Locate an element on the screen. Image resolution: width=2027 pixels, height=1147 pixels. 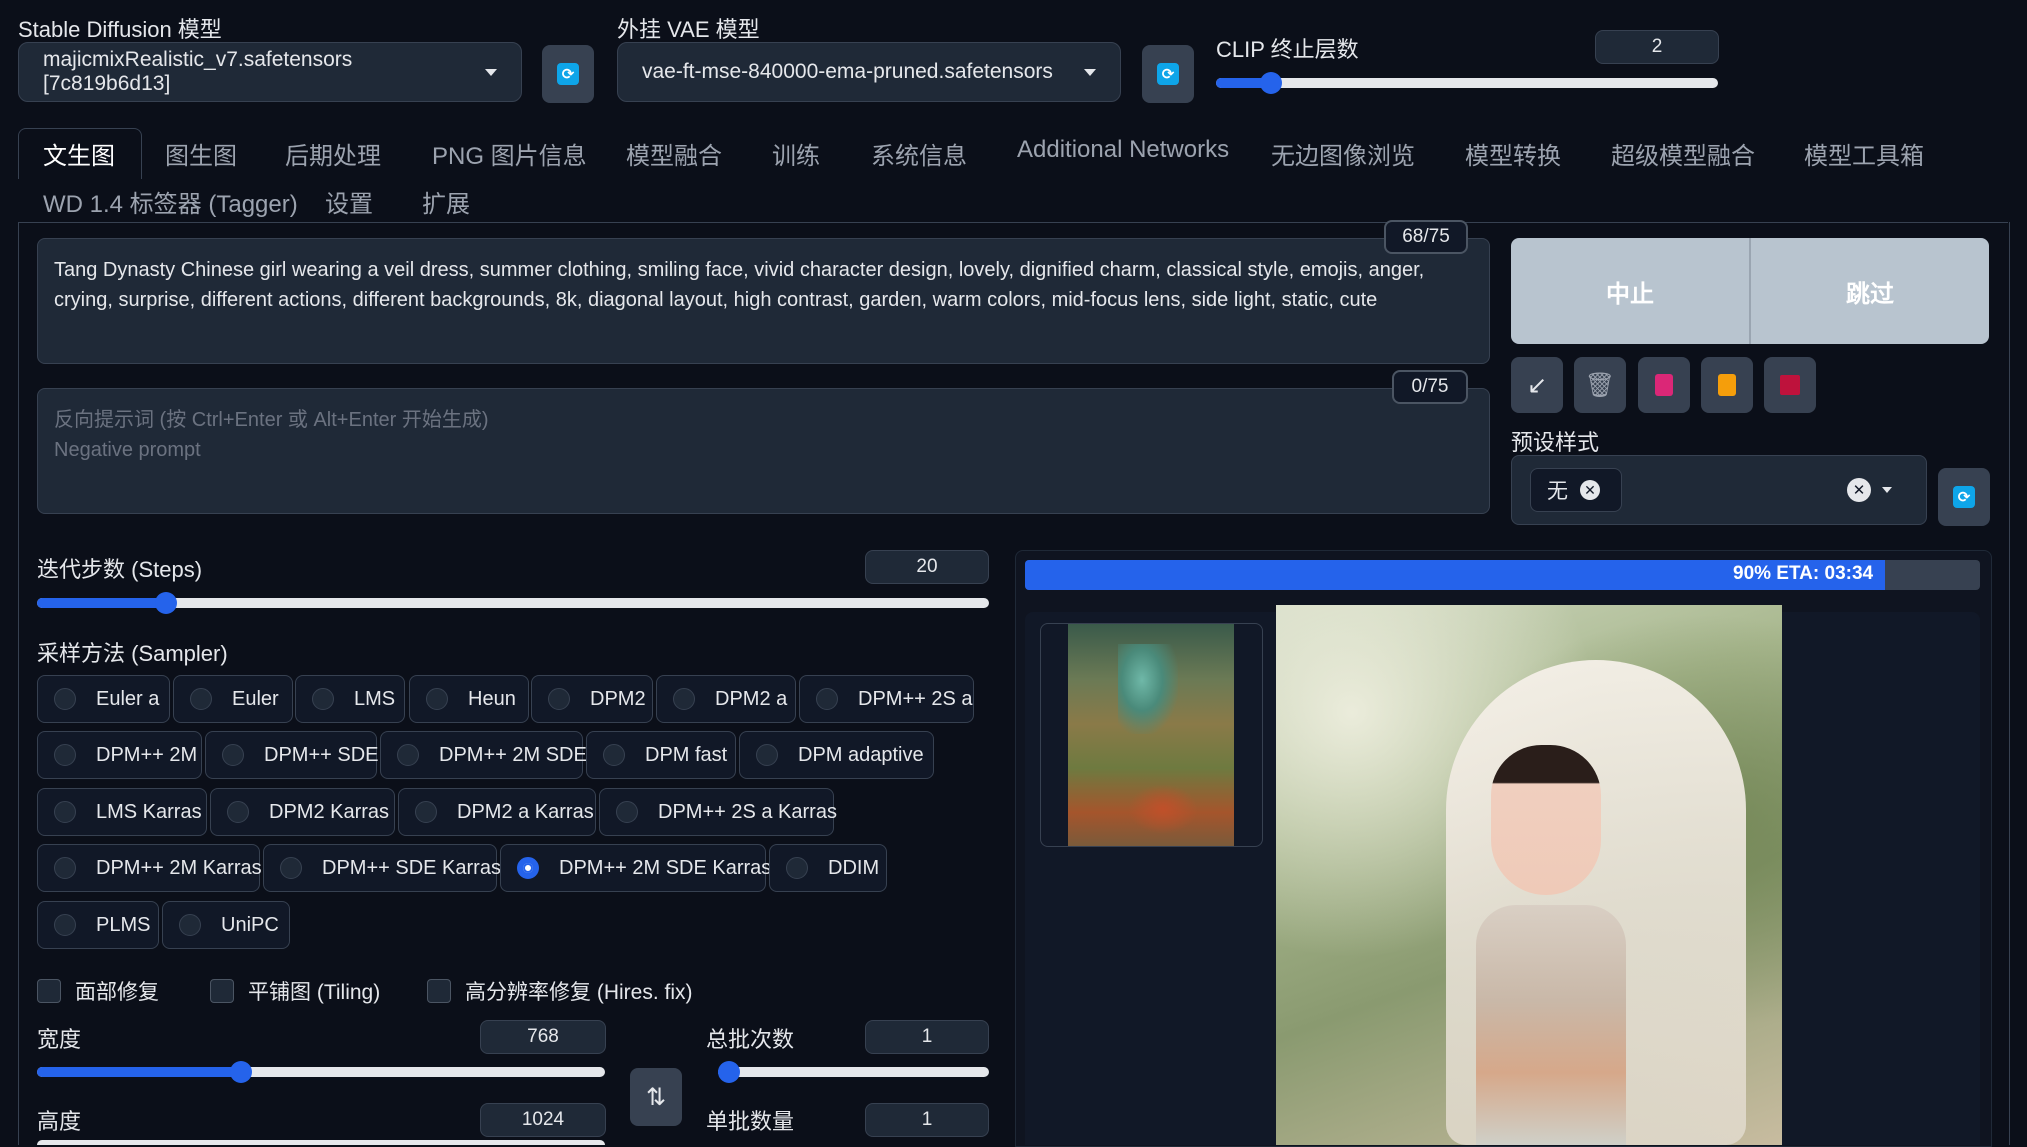
height-input: 1024 is located at coordinates (543, 1120).